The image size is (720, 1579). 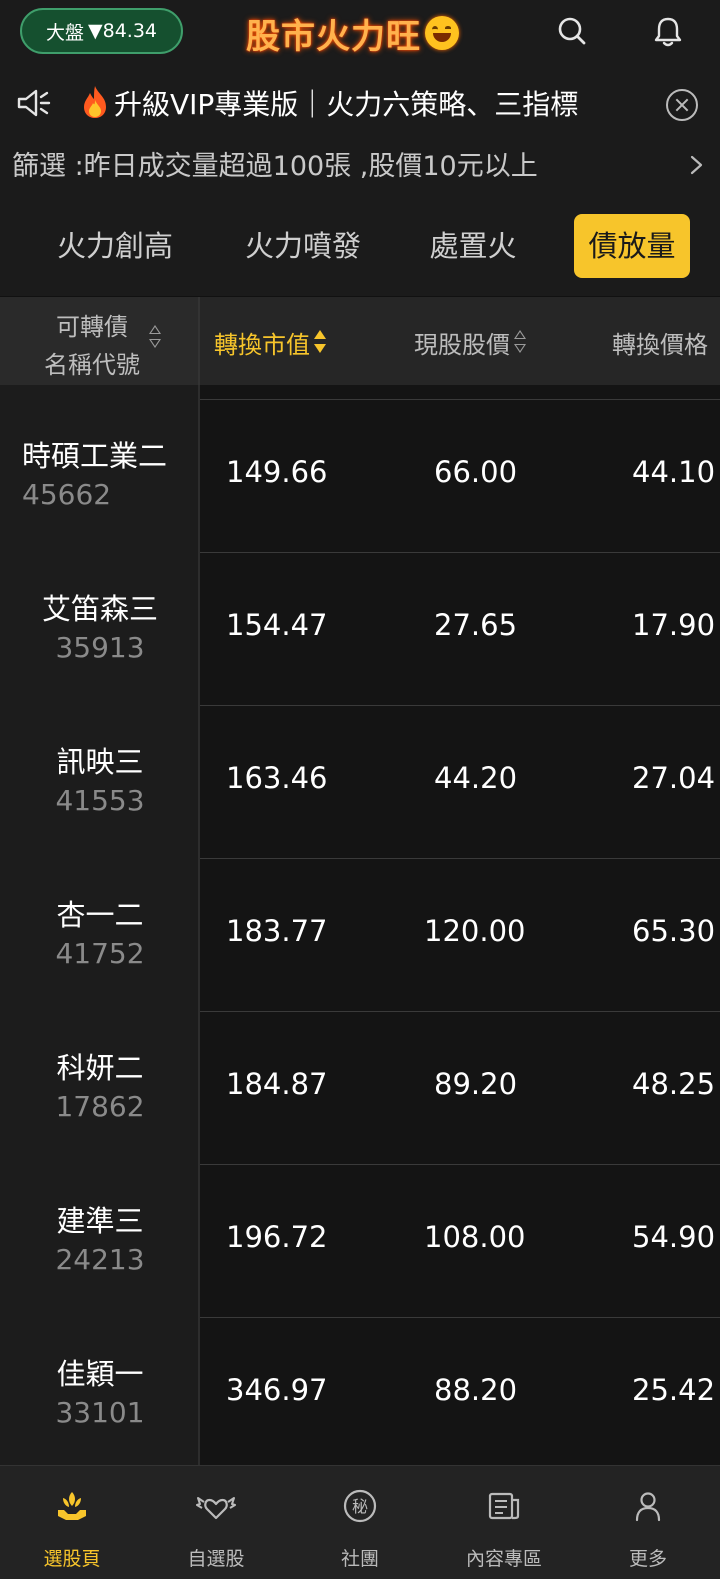 What do you see at coordinates (123, 31) in the screenshot?
I see `market-index-value: ▼84.34` at bounding box center [123, 31].